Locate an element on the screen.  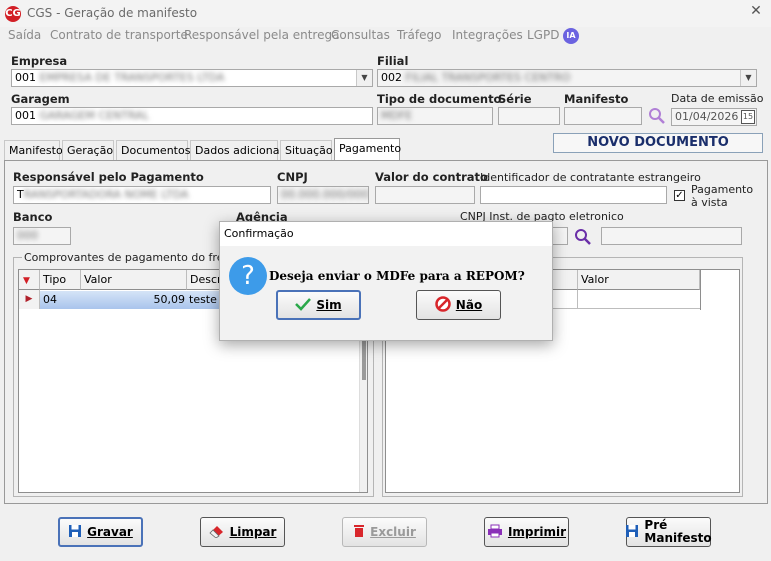
data-emissao-value: 01/04/2026 is located at coordinates (707, 116).